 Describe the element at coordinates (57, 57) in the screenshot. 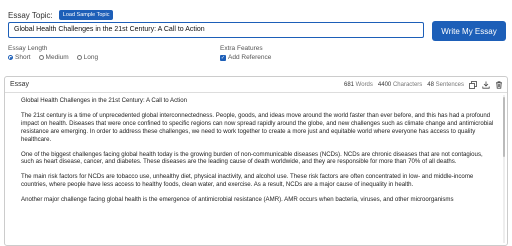

I see `length-option-label: Medium` at that location.